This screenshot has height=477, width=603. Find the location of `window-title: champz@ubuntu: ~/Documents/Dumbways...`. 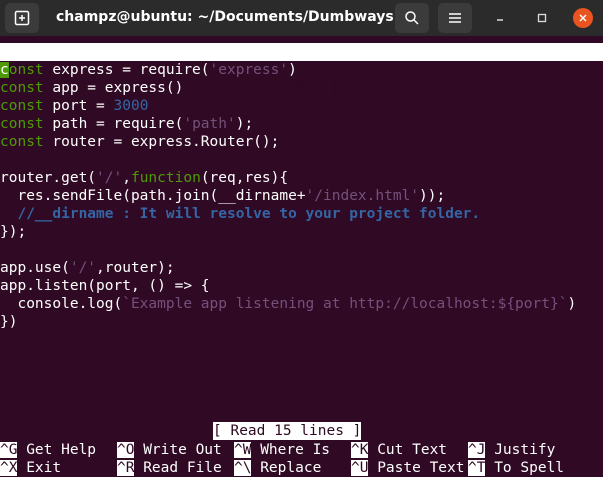

window-title: champz@ubuntu: ~/Documents/Dumbways... is located at coordinates (233, 17).